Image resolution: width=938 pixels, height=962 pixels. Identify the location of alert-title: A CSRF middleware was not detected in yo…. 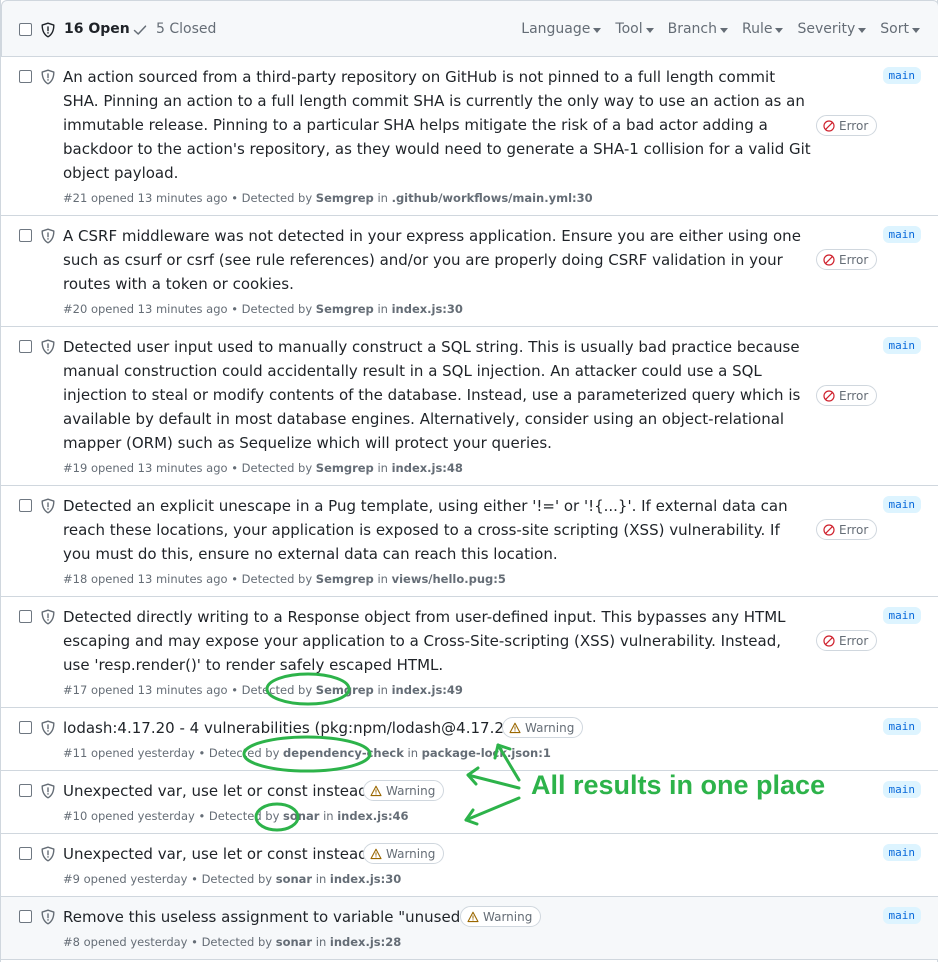
(437, 260).